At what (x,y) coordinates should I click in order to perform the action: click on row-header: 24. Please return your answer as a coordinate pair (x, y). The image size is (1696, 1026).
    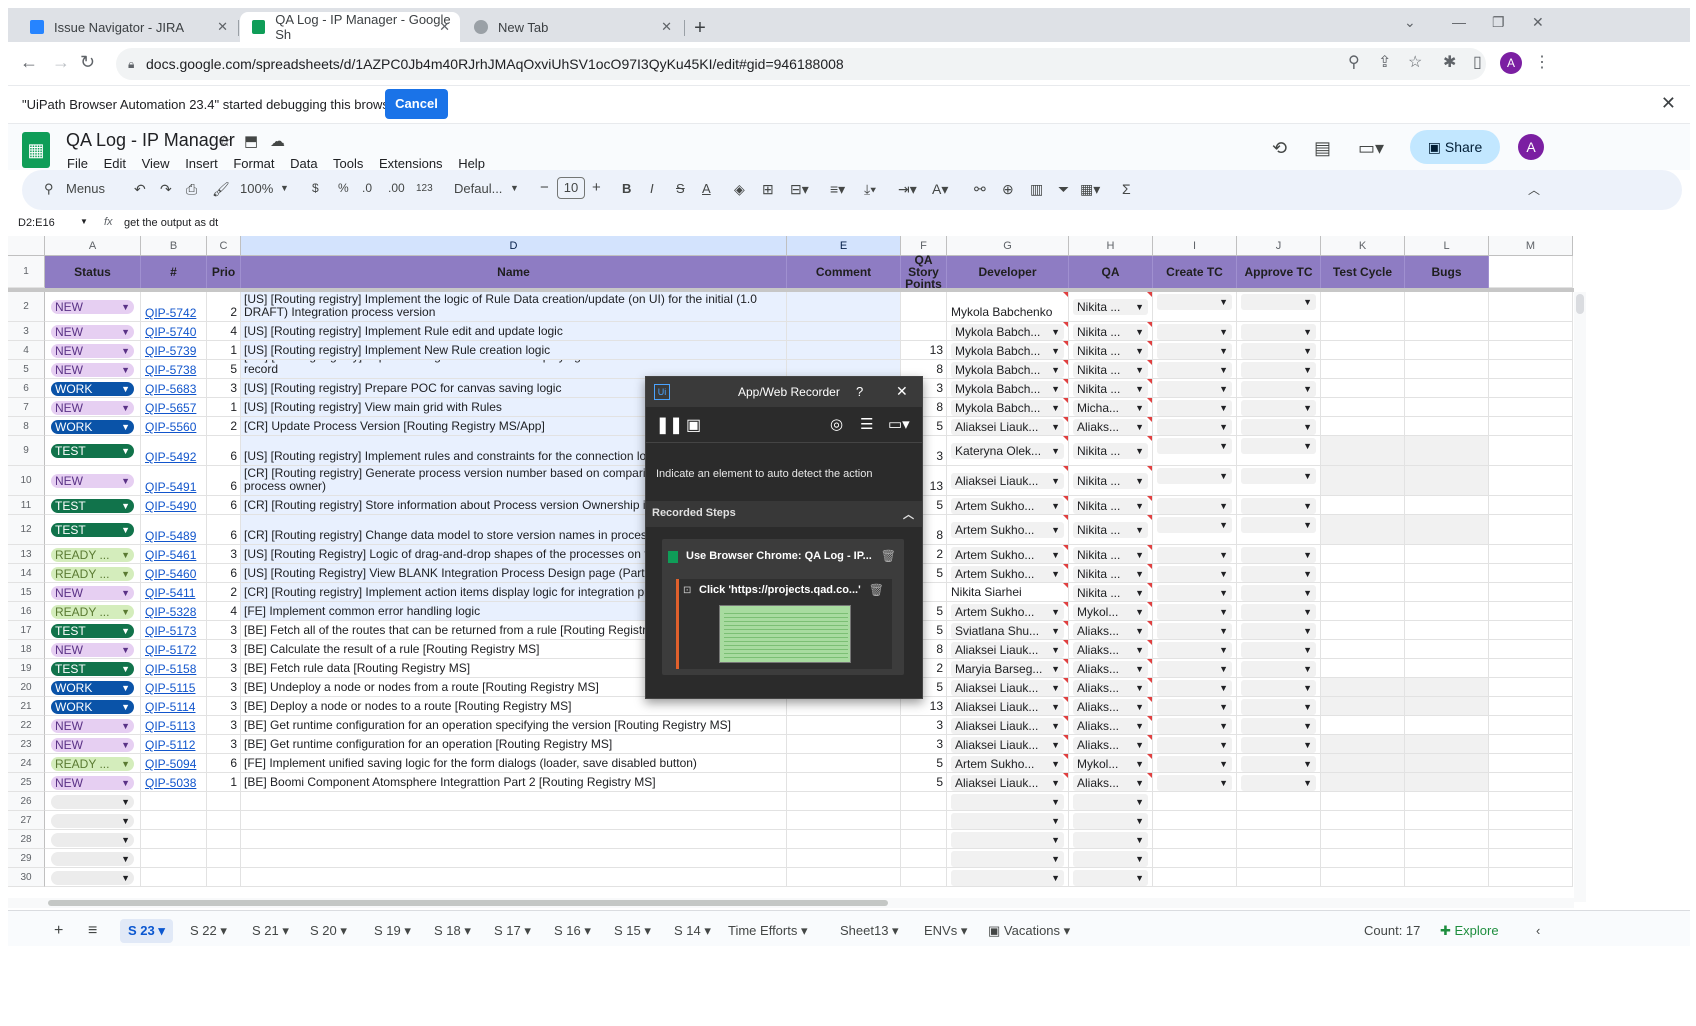
    Looking at the image, I should click on (26, 763).